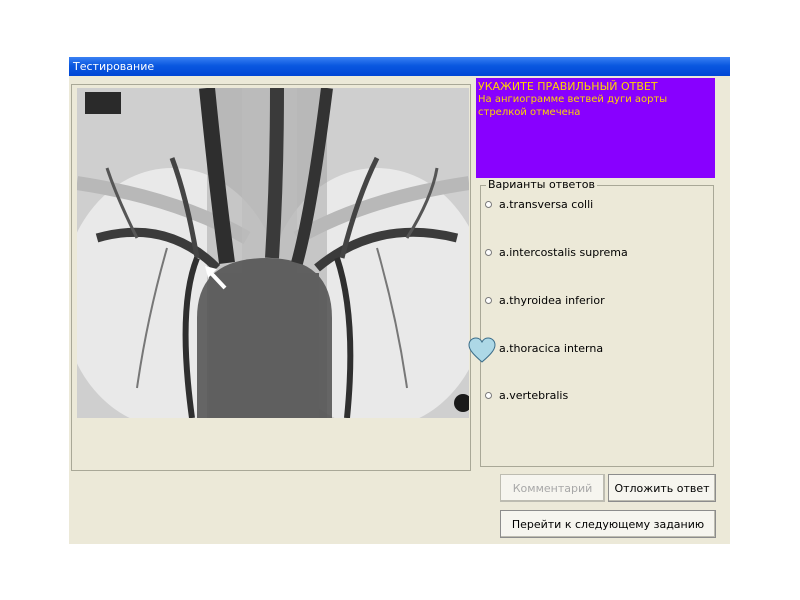  What do you see at coordinates (482, 350) in the screenshot?
I see `heart-cursor-icon` at bounding box center [482, 350].